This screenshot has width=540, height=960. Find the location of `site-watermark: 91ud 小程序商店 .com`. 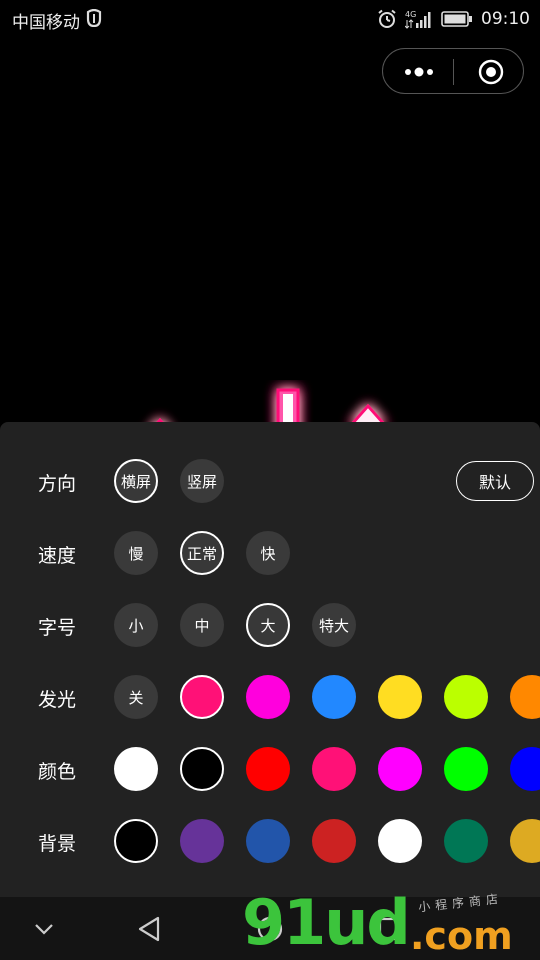

site-watermark: 91ud 小程序商店 .com is located at coordinates (390, 923).